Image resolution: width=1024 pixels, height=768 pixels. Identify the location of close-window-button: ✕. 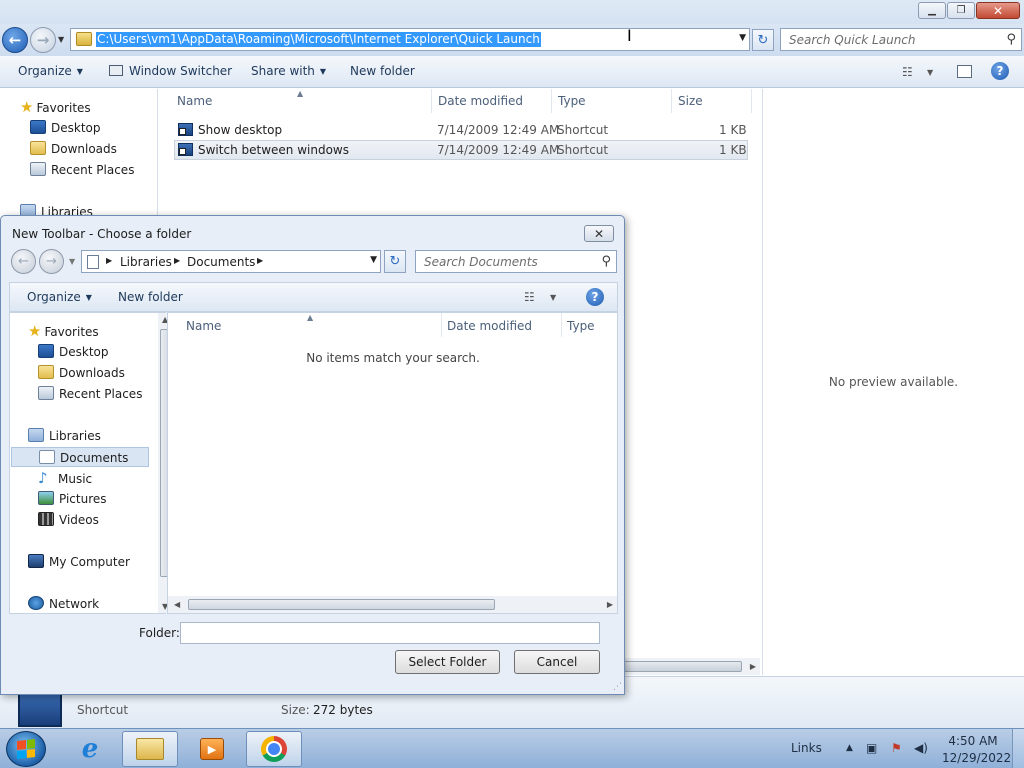
(998, 10).